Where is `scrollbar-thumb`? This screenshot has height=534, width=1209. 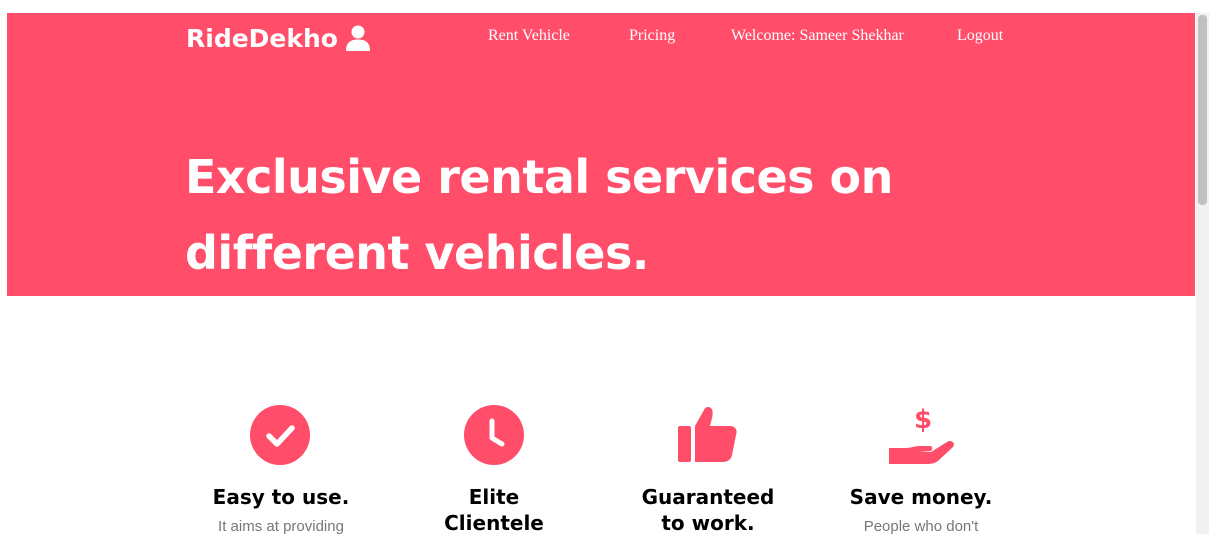 scrollbar-thumb is located at coordinates (1202, 110).